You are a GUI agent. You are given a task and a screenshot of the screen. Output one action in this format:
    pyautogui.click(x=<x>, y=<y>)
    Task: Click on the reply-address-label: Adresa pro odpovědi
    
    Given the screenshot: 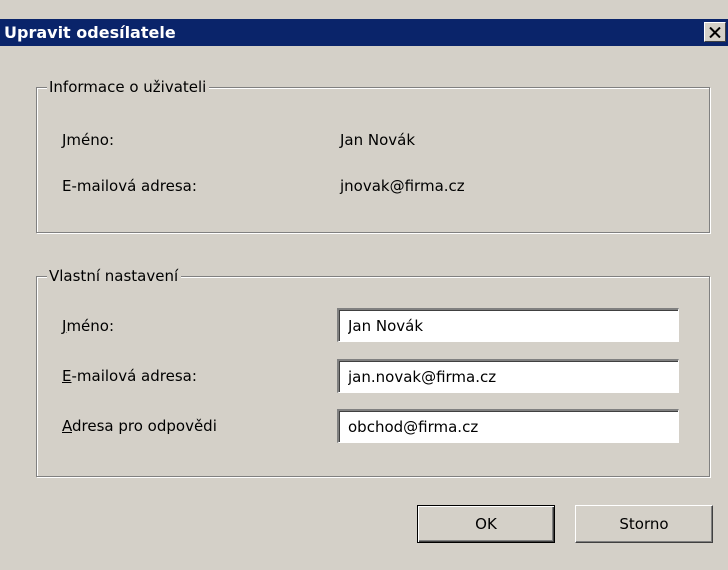 What is the action you would take?
    pyautogui.click(x=139, y=426)
    